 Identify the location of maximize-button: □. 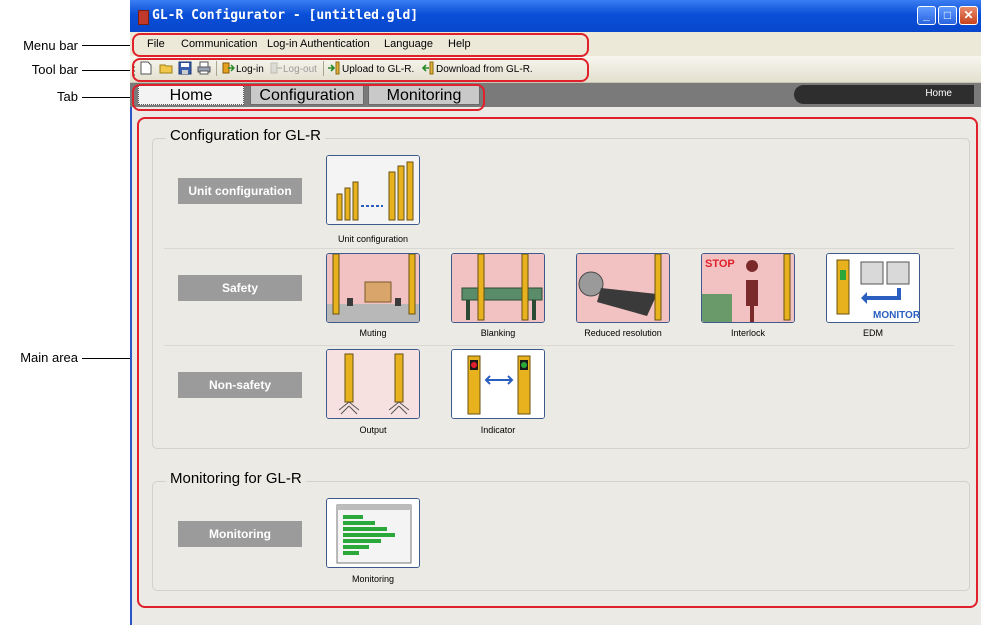
(947, 15).